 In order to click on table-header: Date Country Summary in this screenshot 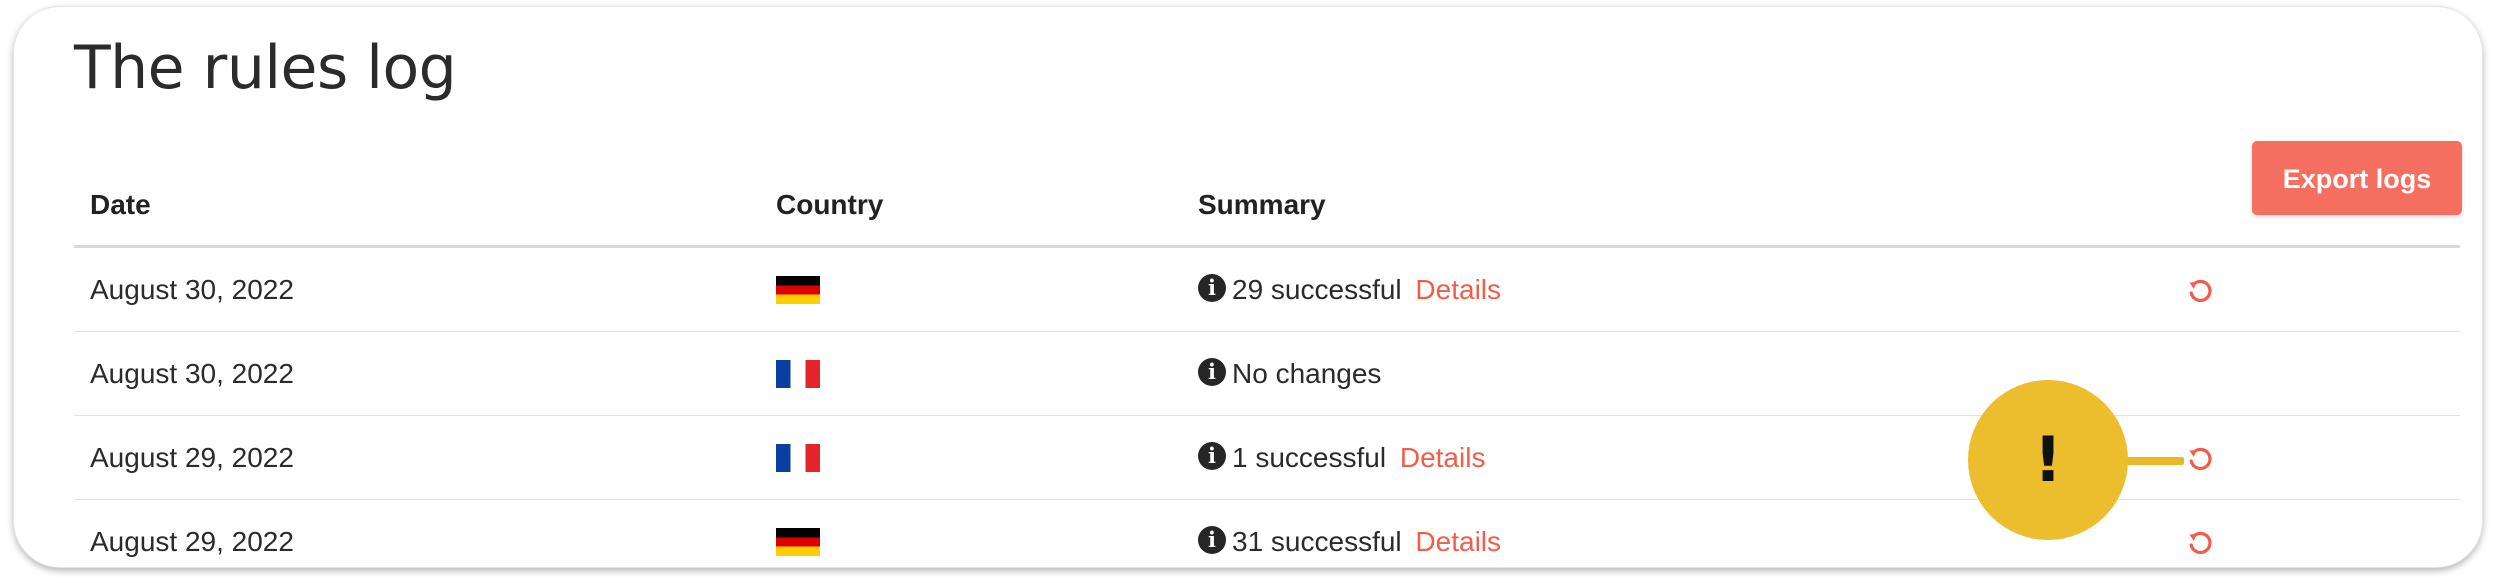, I will do `click(1267, 202)`.